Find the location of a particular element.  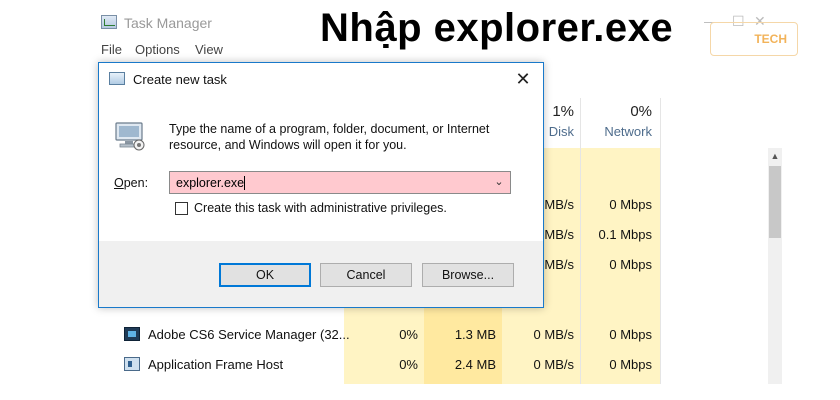

instruction-caption: Nhập explorer.exe is located at coordinates (497, 28).